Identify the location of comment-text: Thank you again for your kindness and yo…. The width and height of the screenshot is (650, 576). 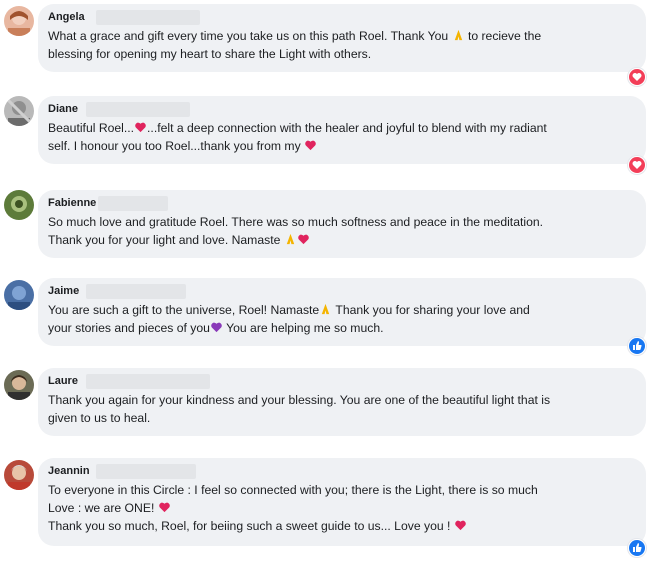
(299, 409).